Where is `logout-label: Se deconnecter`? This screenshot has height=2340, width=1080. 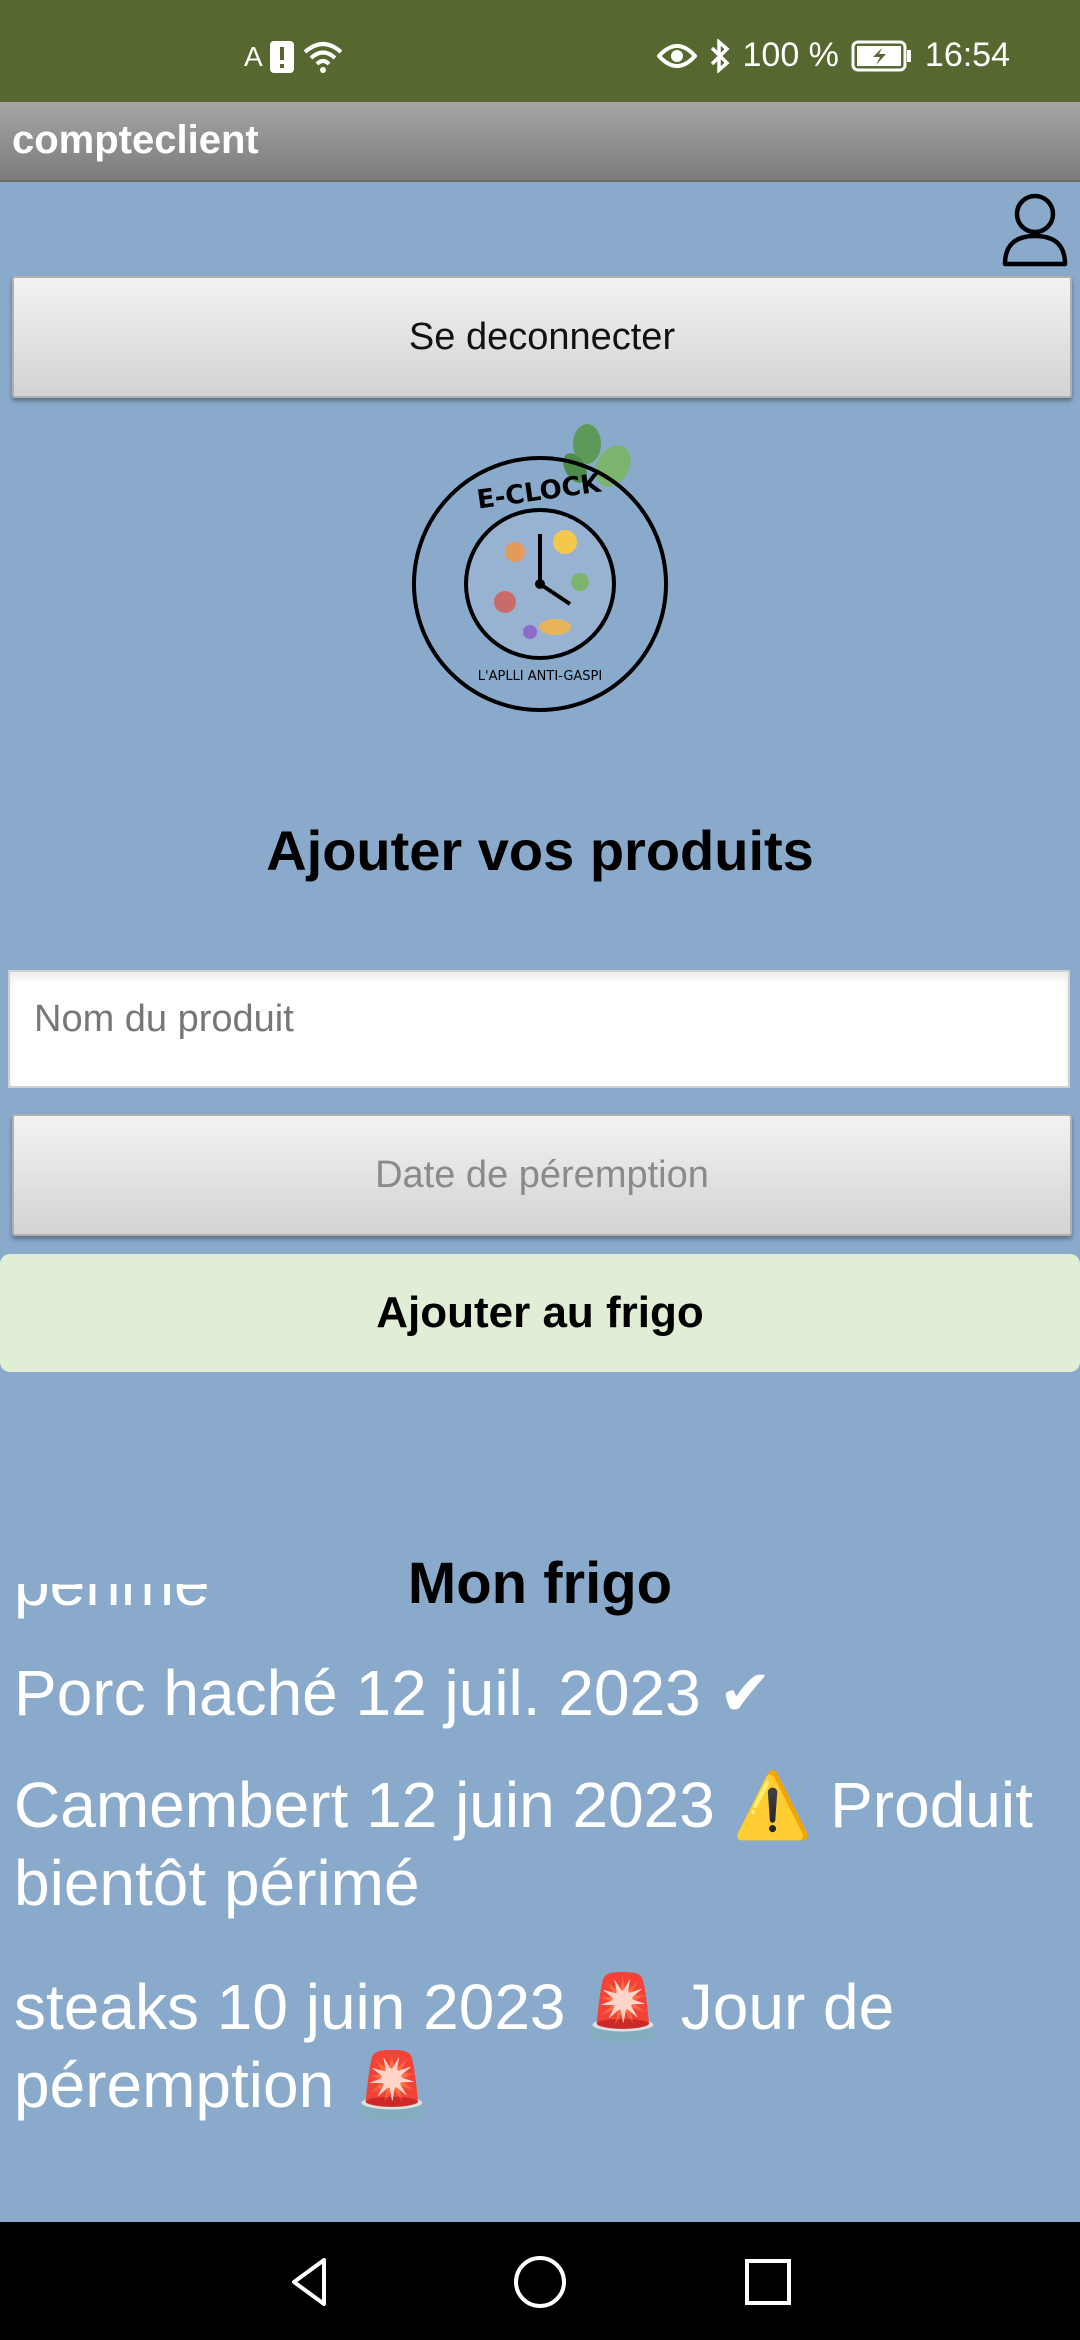
logout-label: Se deconnecter is located at coordinates (542, 336).